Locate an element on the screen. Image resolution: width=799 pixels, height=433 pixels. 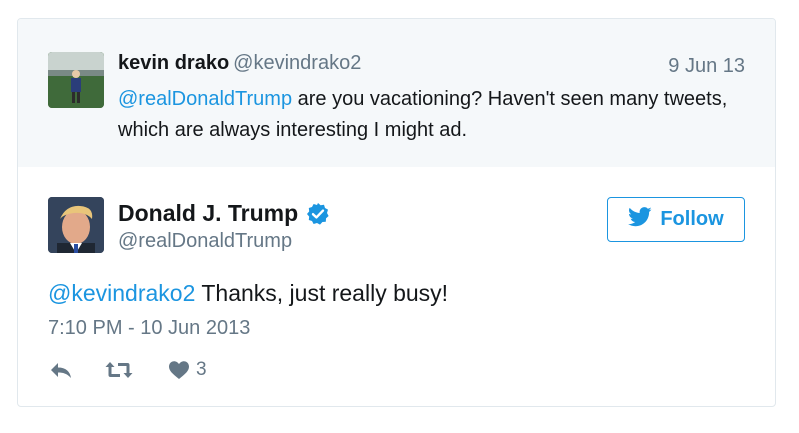
parent-mention-link: @realDonaldTrump is located at coordinates (205, 99).